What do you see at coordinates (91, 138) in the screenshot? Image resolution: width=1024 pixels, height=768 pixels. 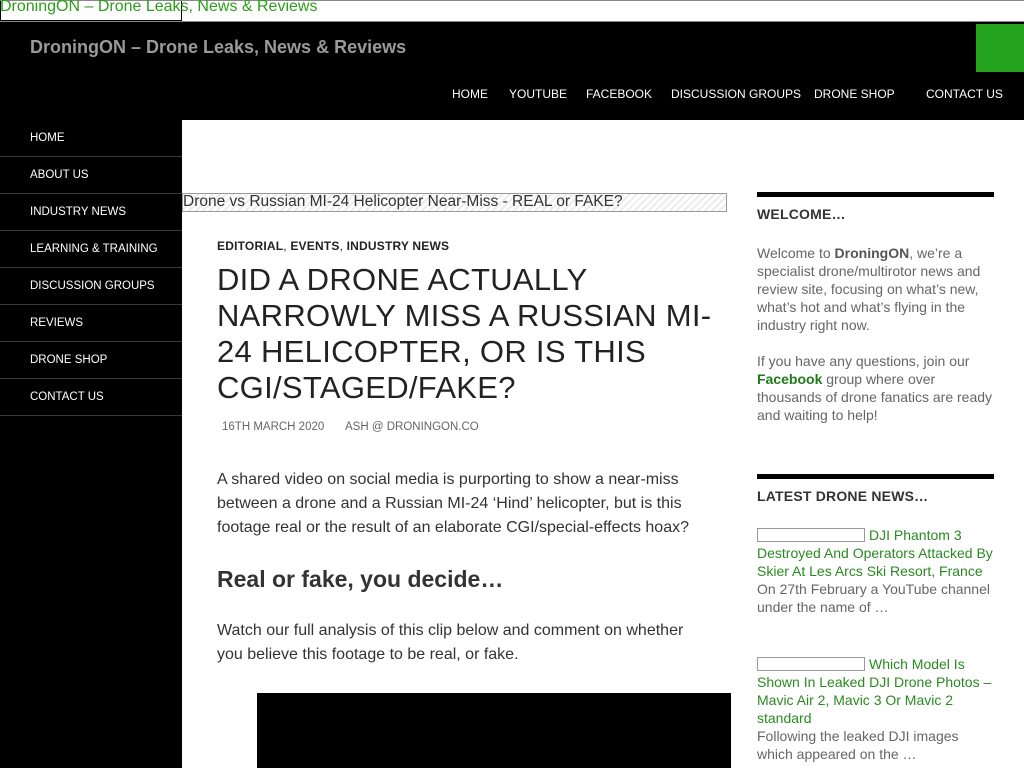 I see `sidenav-home: HOME` at bounding box center [91, 138].